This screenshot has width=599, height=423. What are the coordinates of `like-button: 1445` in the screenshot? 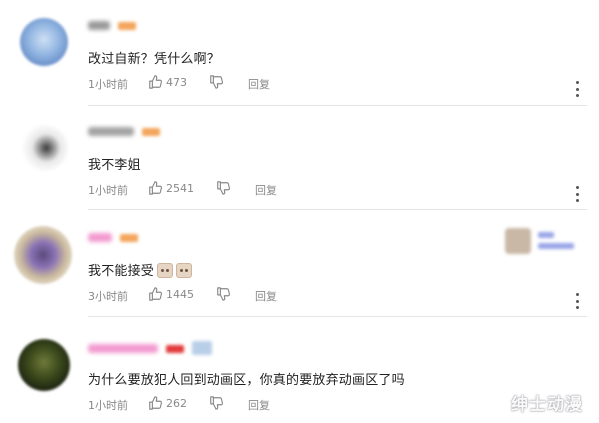 It's located at (171, 294).